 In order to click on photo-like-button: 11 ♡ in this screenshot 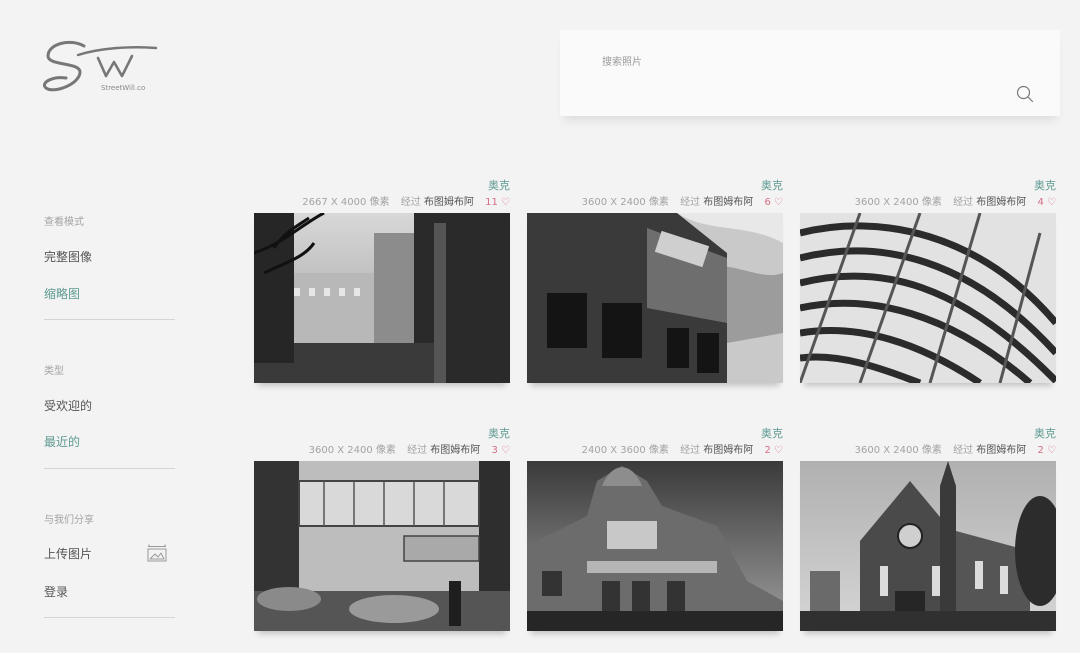, I will do `click(497, 202)`.